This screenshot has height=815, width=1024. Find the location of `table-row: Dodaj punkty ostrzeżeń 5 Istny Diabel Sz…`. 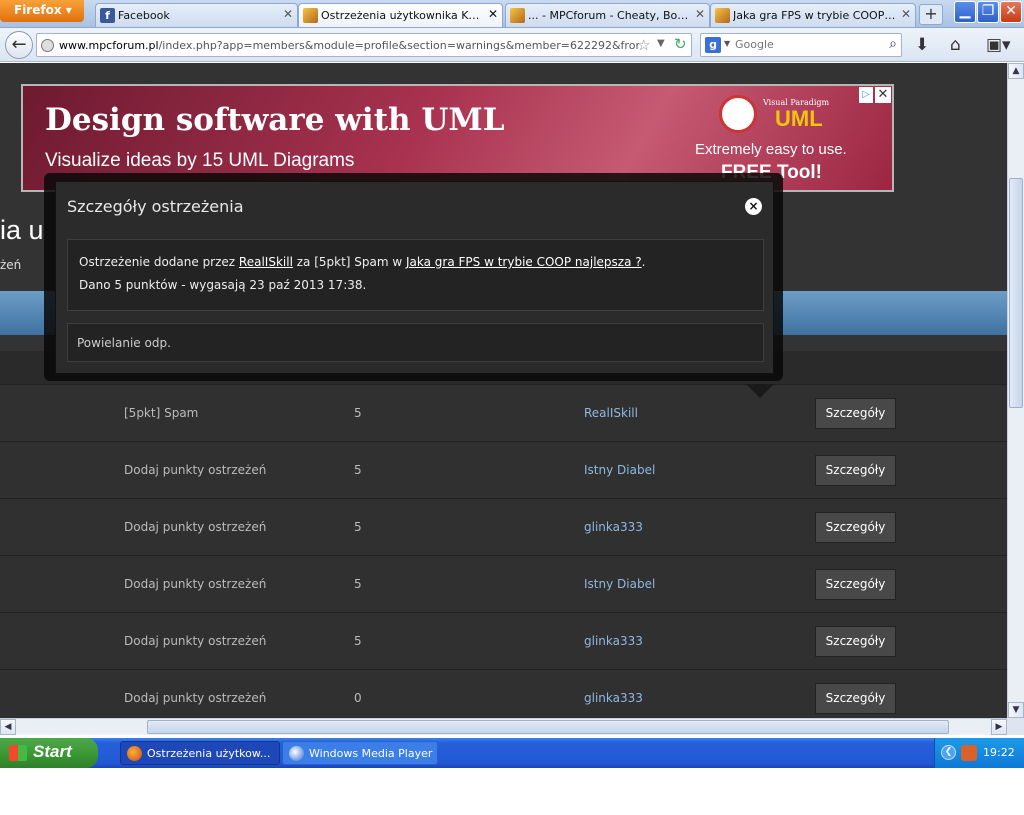

table-row: Dodaj punkty ostrzeżeń 5 Istny Diabel Sz… is located at coordinates (503, 470).